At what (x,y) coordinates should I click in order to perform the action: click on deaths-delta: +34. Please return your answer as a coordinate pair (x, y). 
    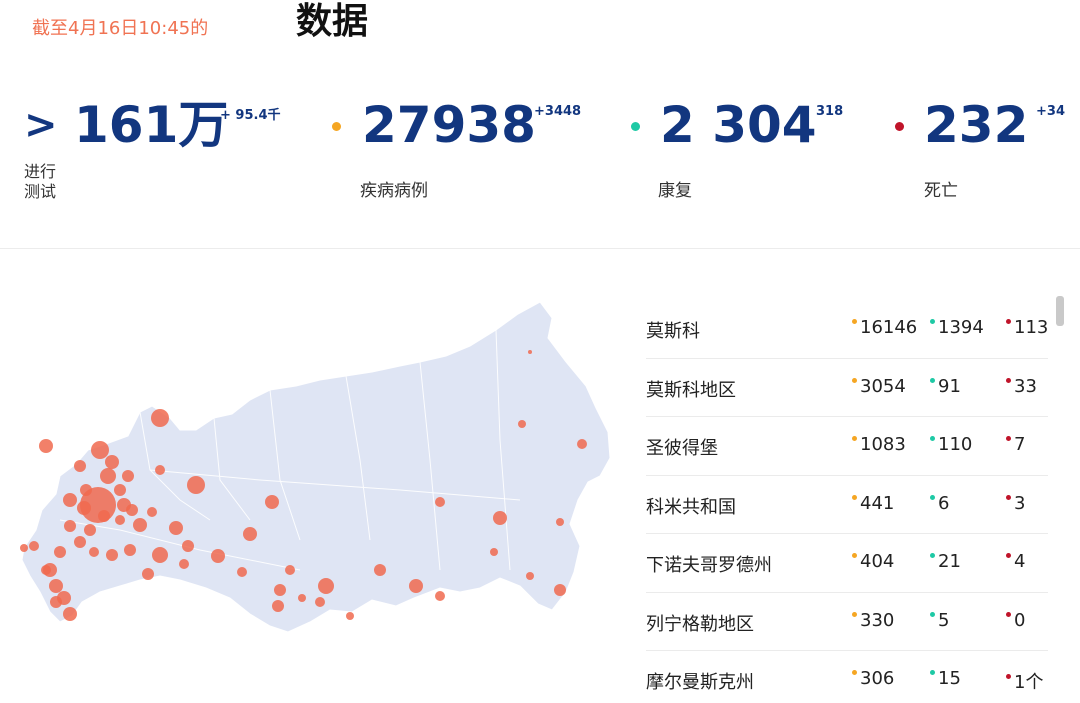
    Looking at the image, I should click on (1050, 111).